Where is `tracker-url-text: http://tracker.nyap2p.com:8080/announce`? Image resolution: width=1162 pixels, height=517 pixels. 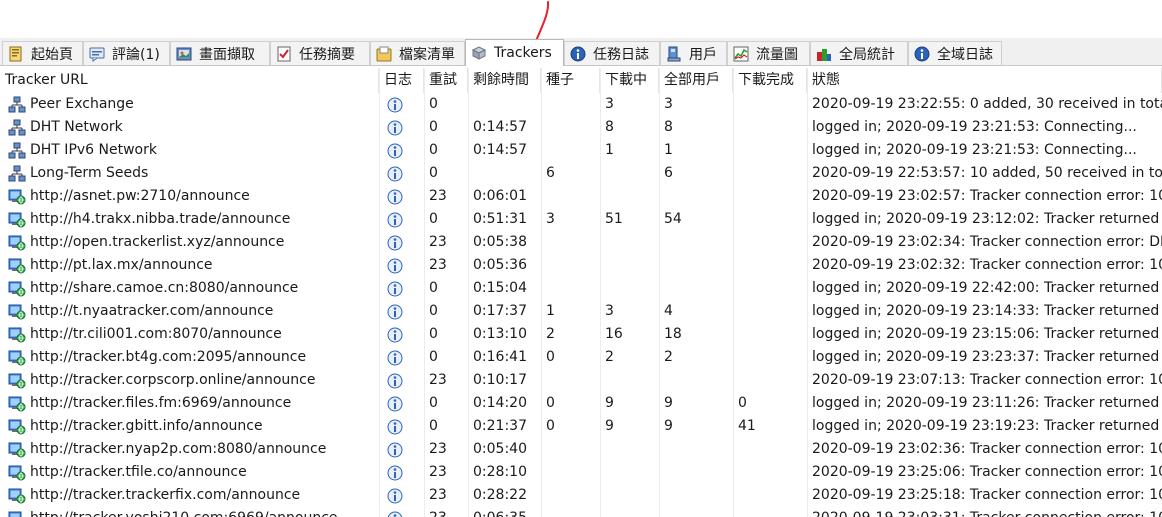 tracker-url-text: http://tracker.nyap2p.com:8080/announce is located at coordinates (178, 449).